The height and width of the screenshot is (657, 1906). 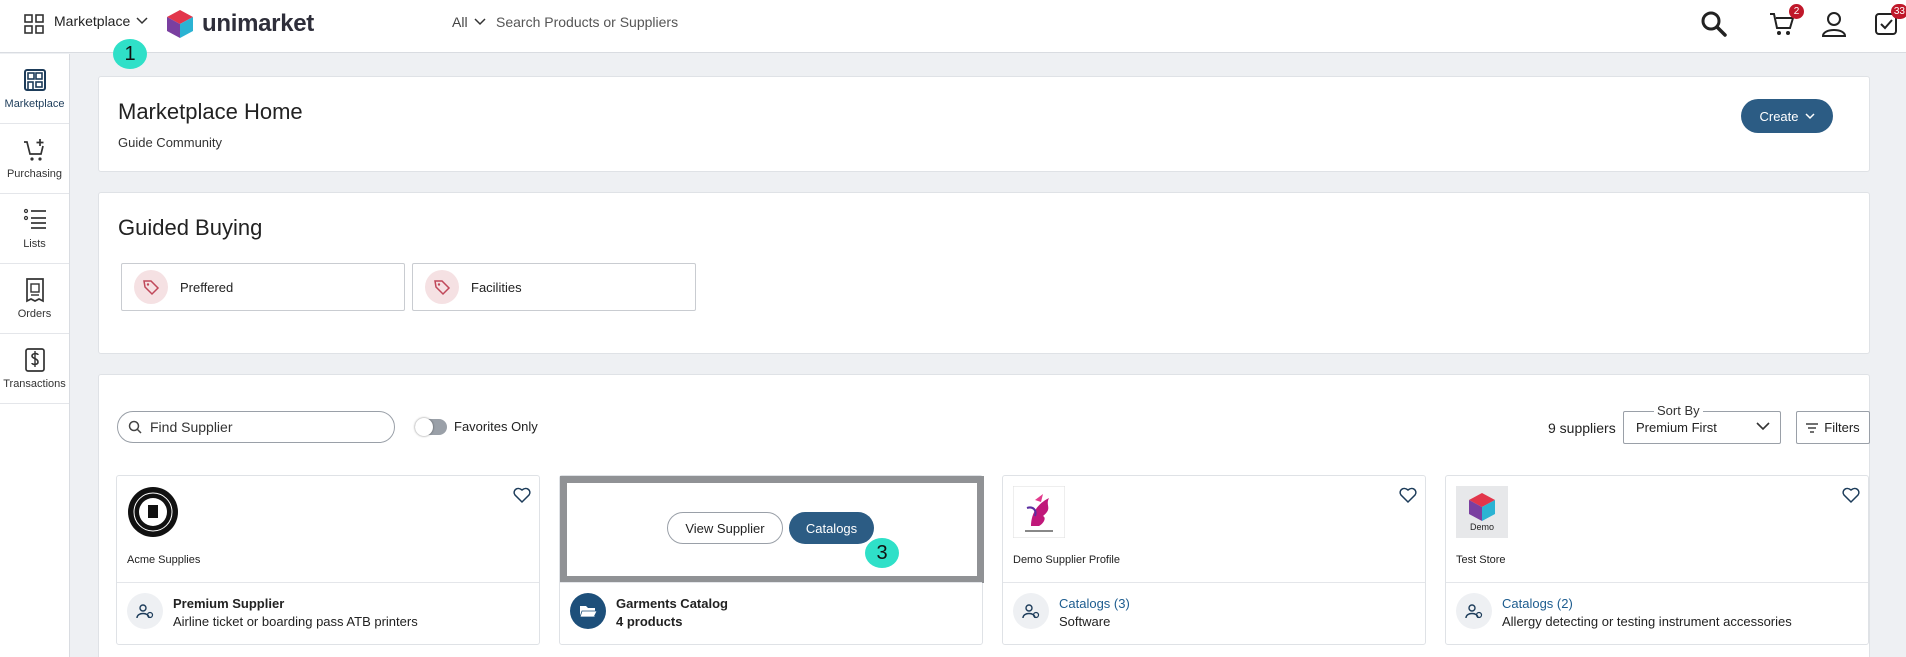 I want to click on sidebar-item-marketplace: Marketplace, so click(x=34, y=89).